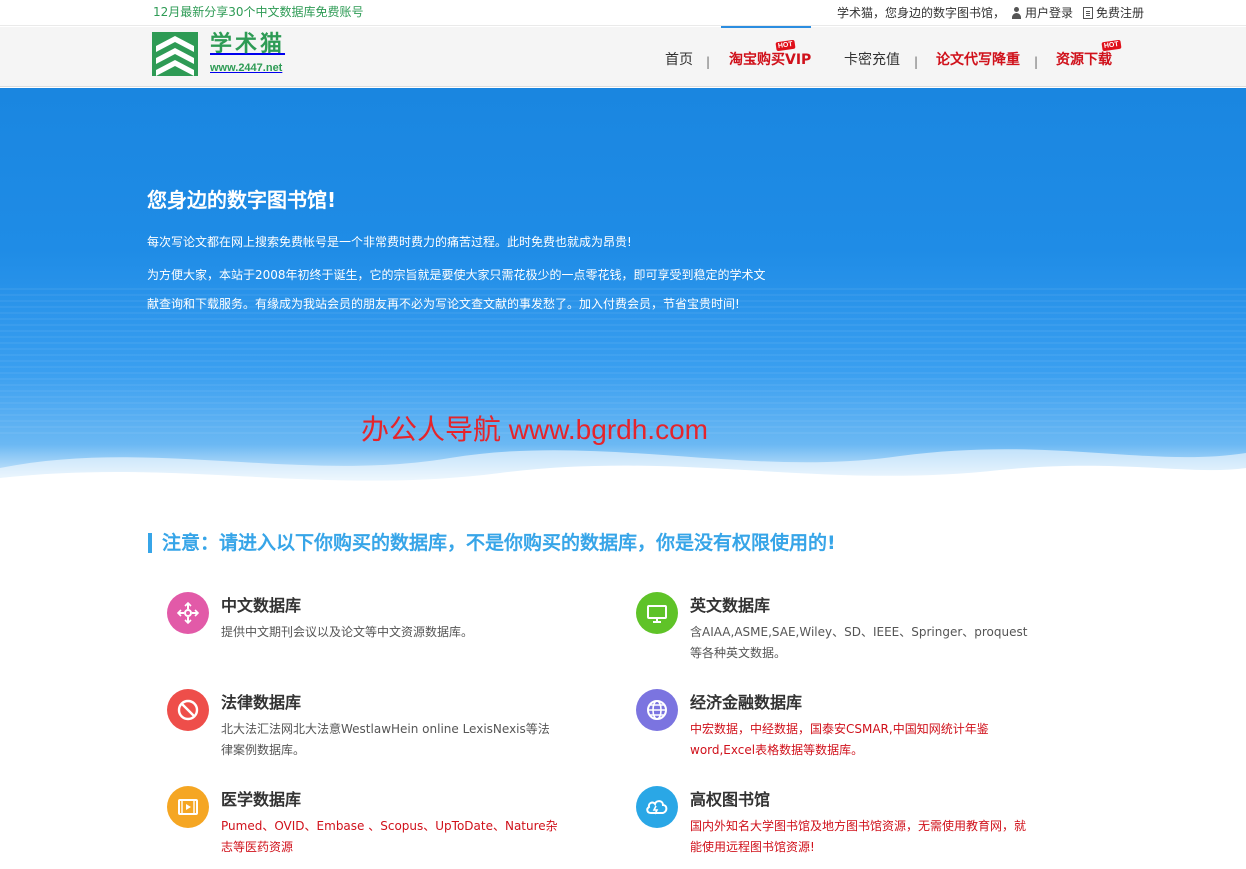  Describe the element at coordinates (1119, 13) in the screenshot. I see `register-label: 免费注册` at that location.